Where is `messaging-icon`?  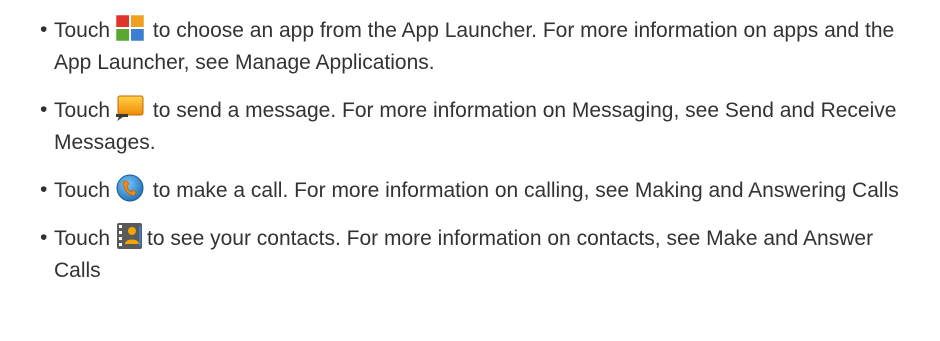
messaging-icon is located at coordinates (130, 108).